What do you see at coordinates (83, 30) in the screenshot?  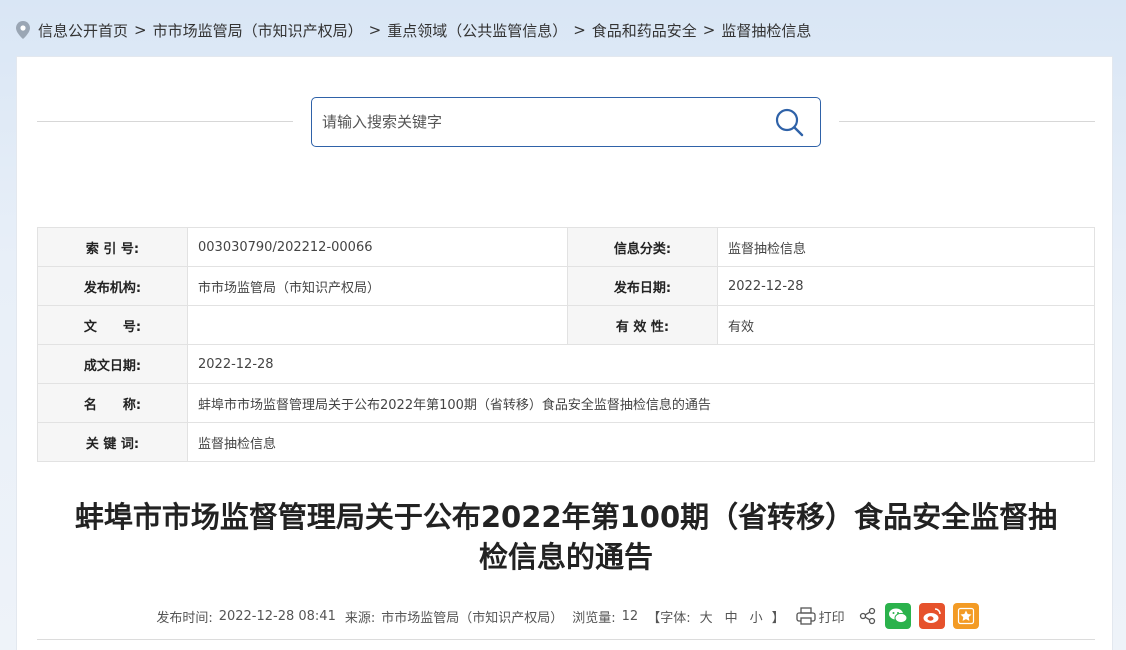 I see `breadcrumb-home: 信息公开首页` at bounding box center [83, 30].